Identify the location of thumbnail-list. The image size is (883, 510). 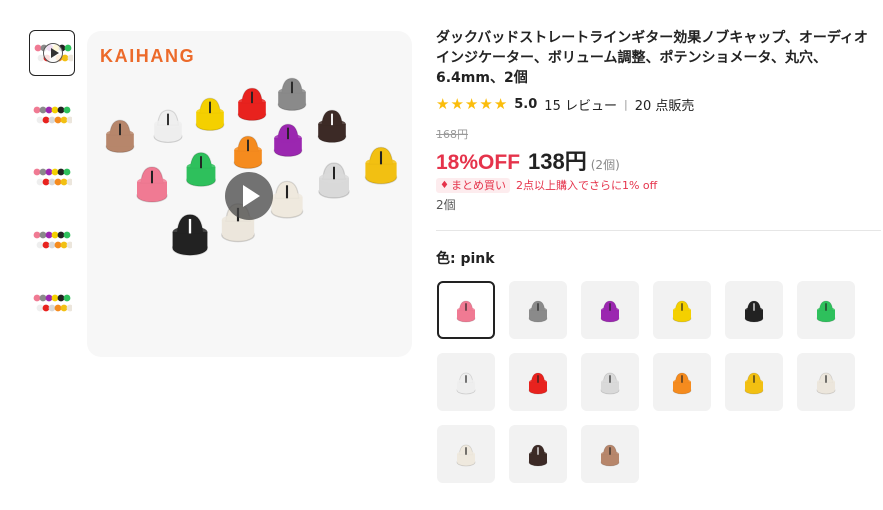
(52, 194).